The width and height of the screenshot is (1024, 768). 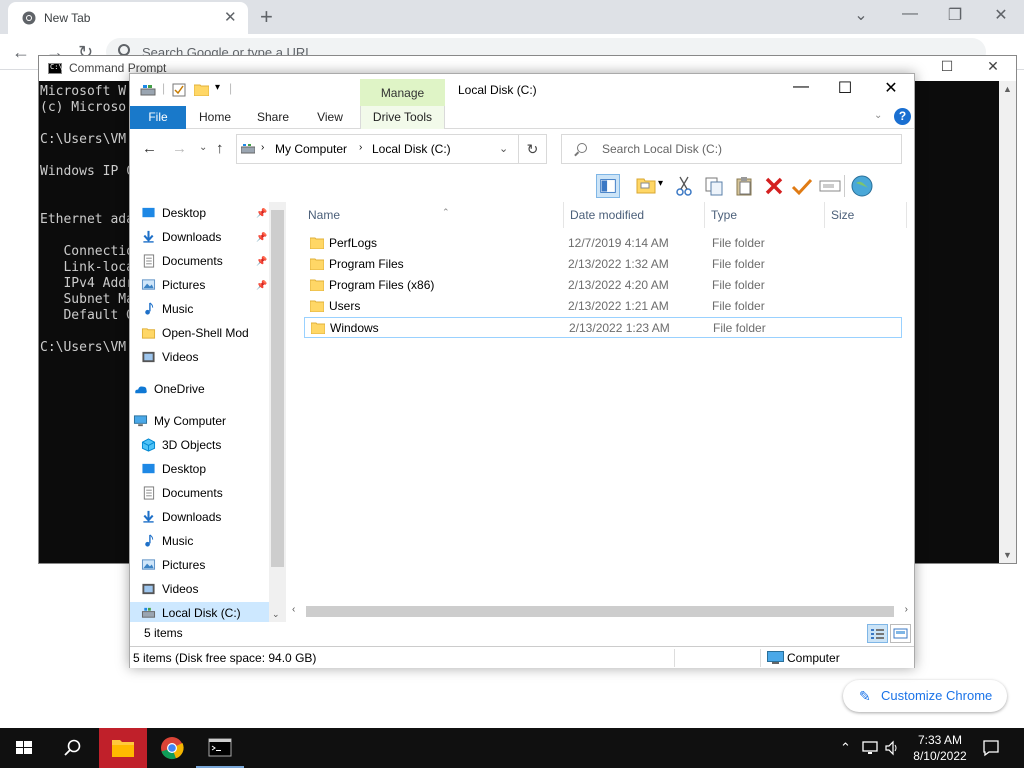 I want to click on chrome-minimize-icon: —, so click(x=910, y=14).